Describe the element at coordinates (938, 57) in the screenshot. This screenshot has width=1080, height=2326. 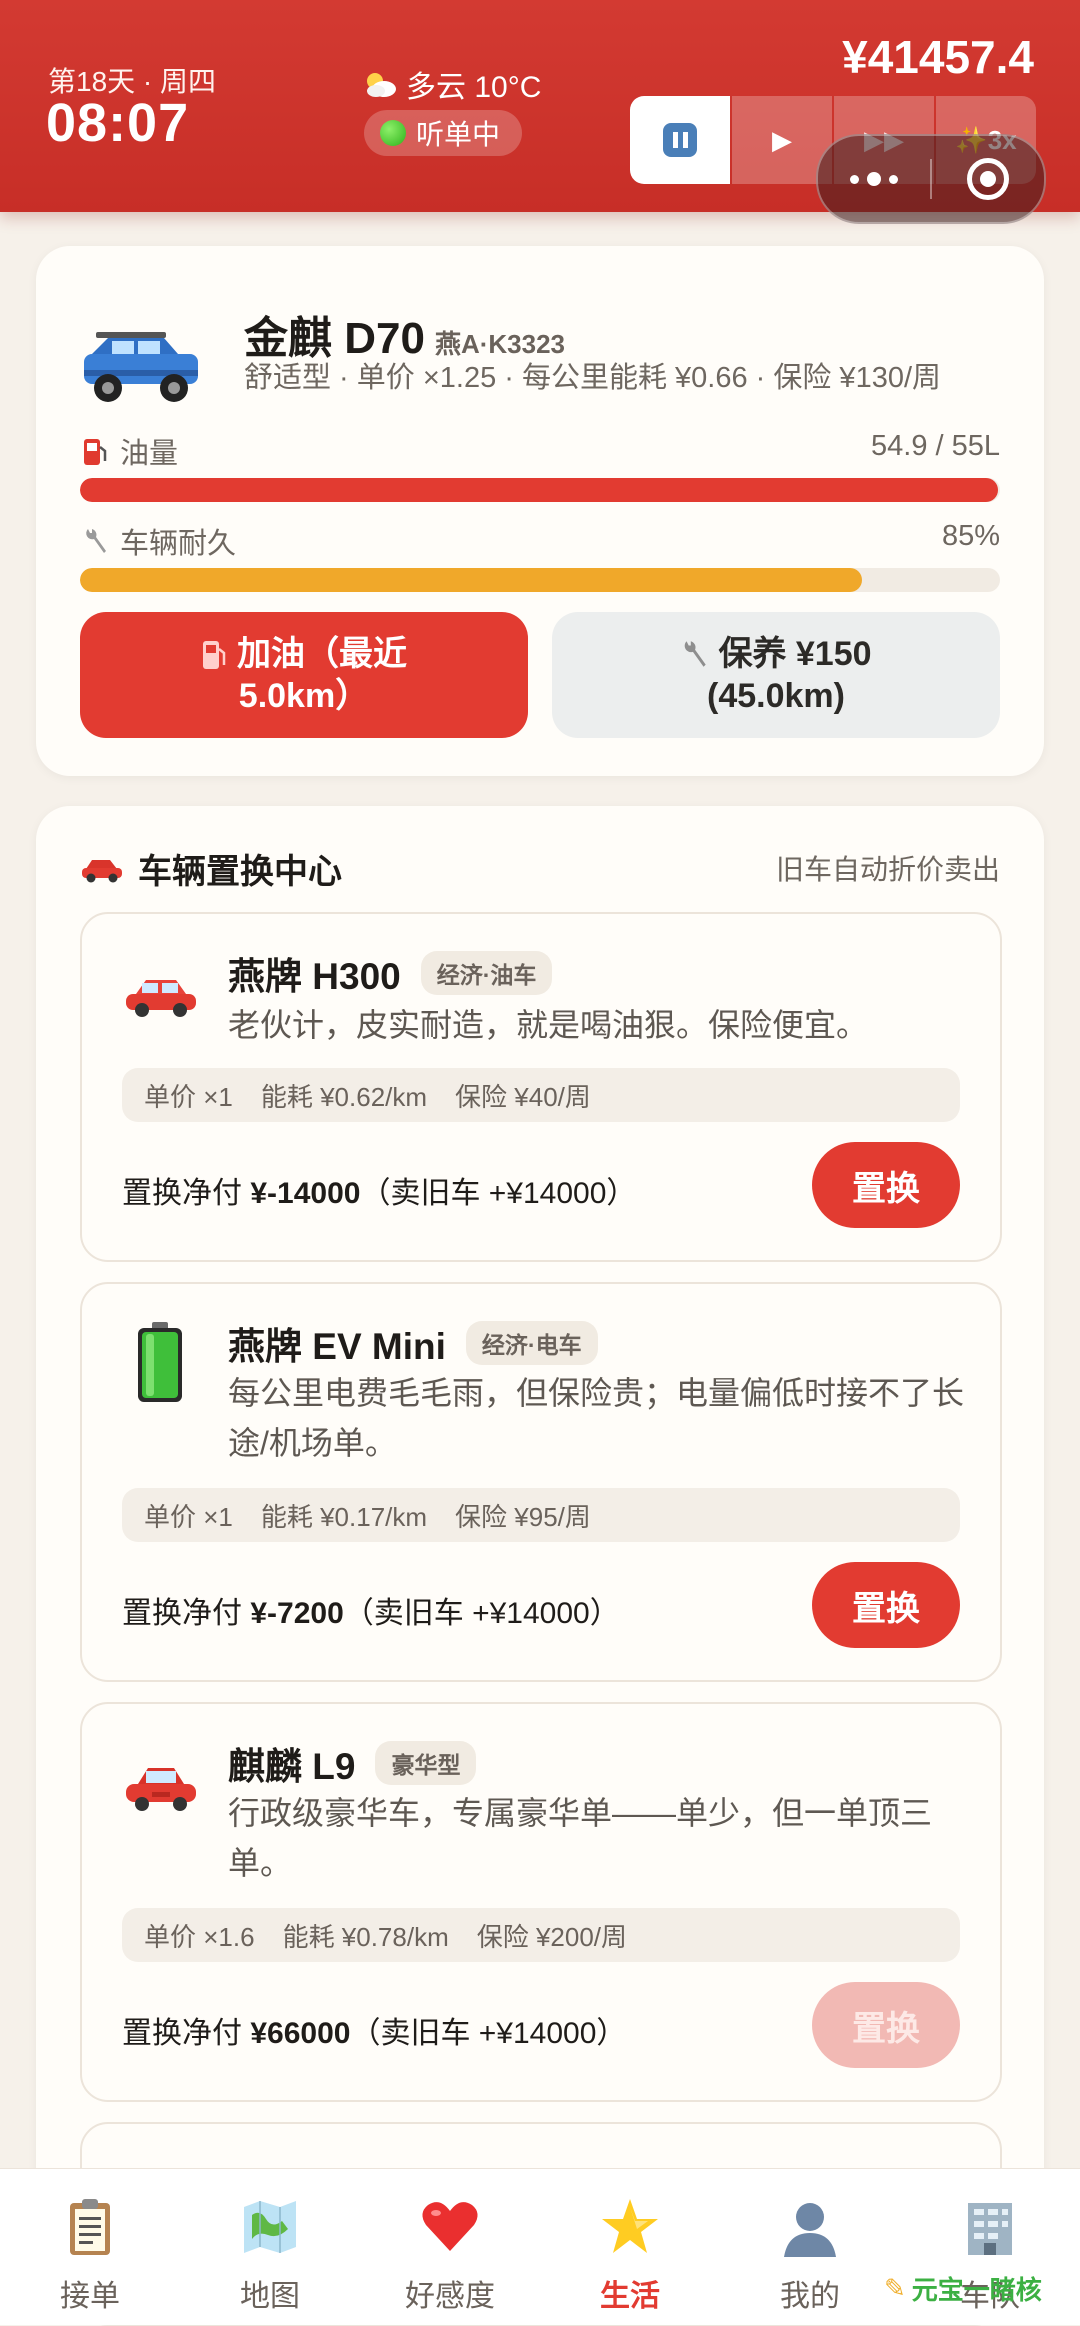
I see `cash-balance: ¥41457.4` at that location.